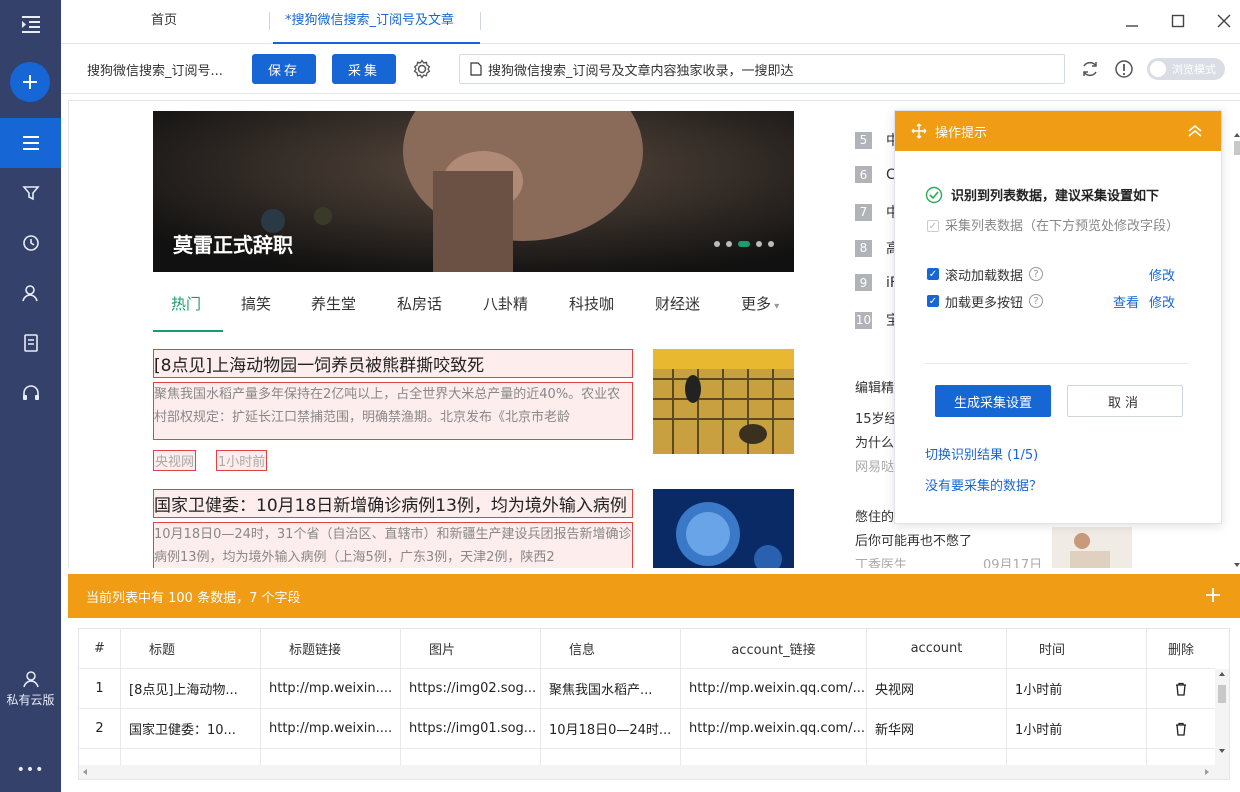 The image size is (1240, 792). What do you see at coordinates (1077, 648) in the screenshot?
I see `column-header: 时间` at bounding box center [1077, 648].